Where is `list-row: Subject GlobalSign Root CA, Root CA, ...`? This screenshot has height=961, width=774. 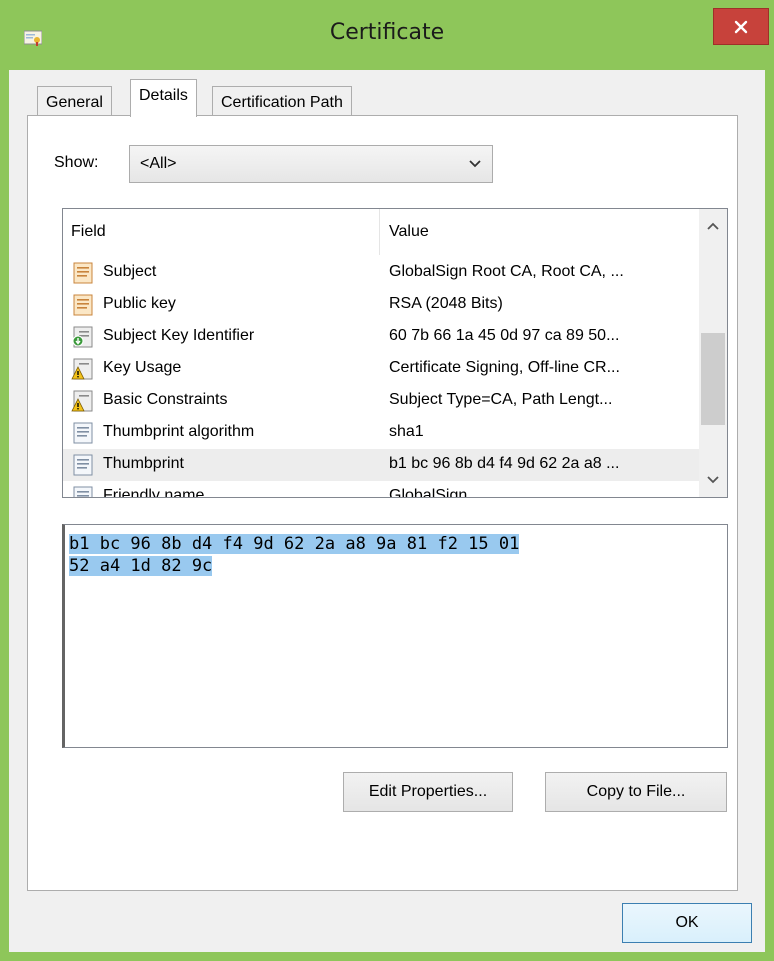
list-row: Subject GlobalSign Root CA, Root CA, ... is located at coordinates (381, 273).